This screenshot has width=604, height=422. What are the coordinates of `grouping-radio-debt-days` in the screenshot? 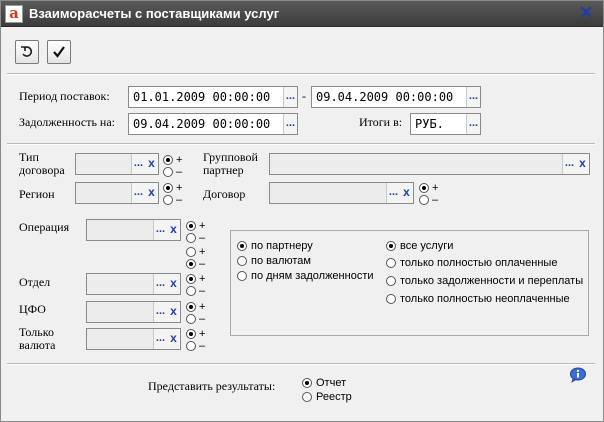 It's located at (242, 276).